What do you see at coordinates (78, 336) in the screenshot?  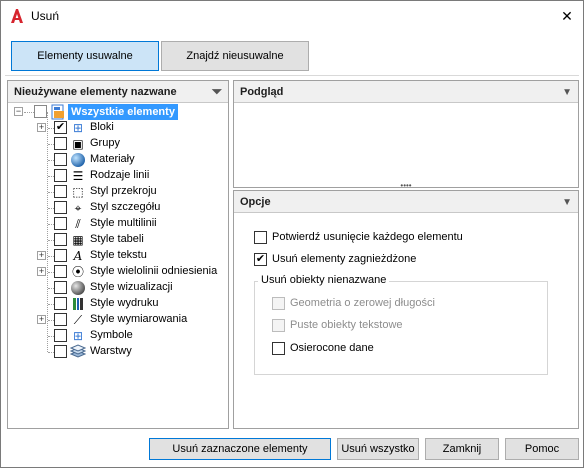 I see `symbol-icon: ⊞` at bounding box center [78, 336].